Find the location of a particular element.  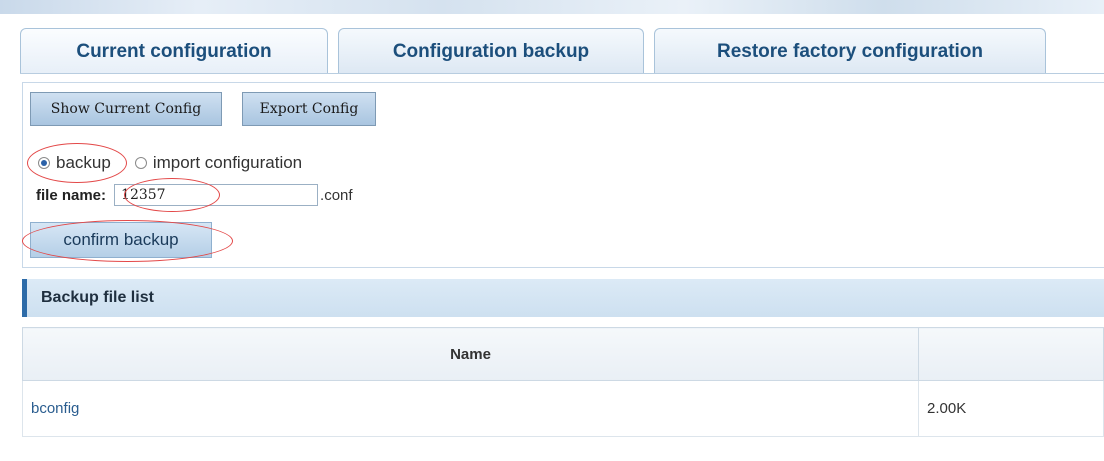

file-name-input is located at coordinates (216, 195).